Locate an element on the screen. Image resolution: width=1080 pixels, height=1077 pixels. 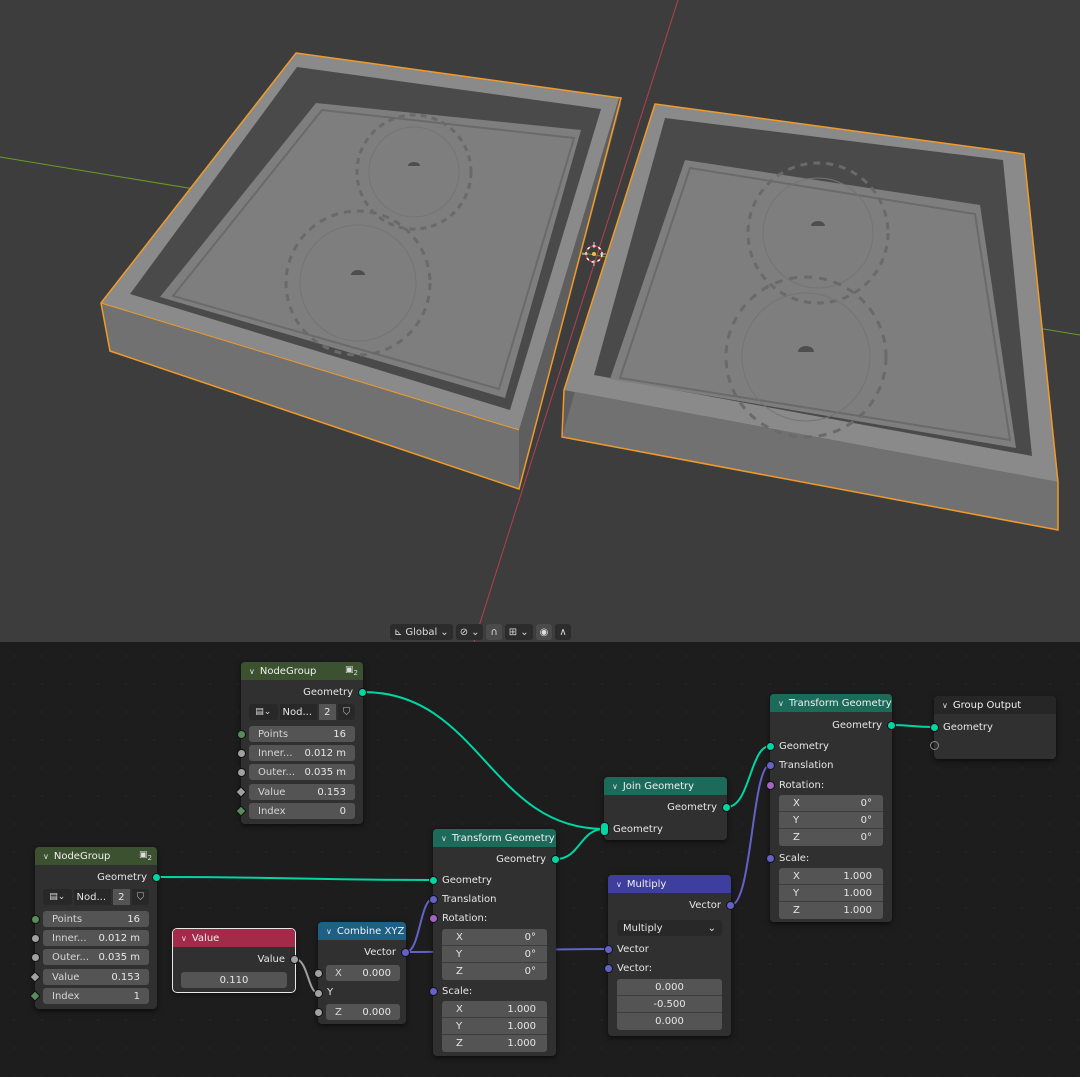
node-combine-xyz: ∨ Combine XYZ Vector X 0.000 Y Z 0.000 is located at coordinates (362, 973).